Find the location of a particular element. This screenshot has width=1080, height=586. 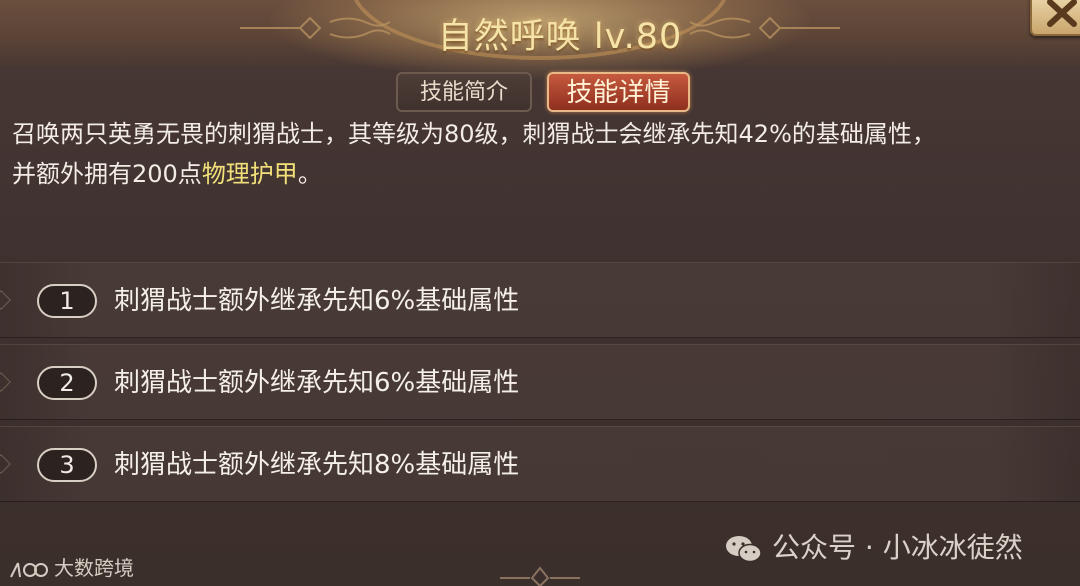

watermark-right-text: 公众号 · 小冰冰徒然 is located at coordinates (897, 547).